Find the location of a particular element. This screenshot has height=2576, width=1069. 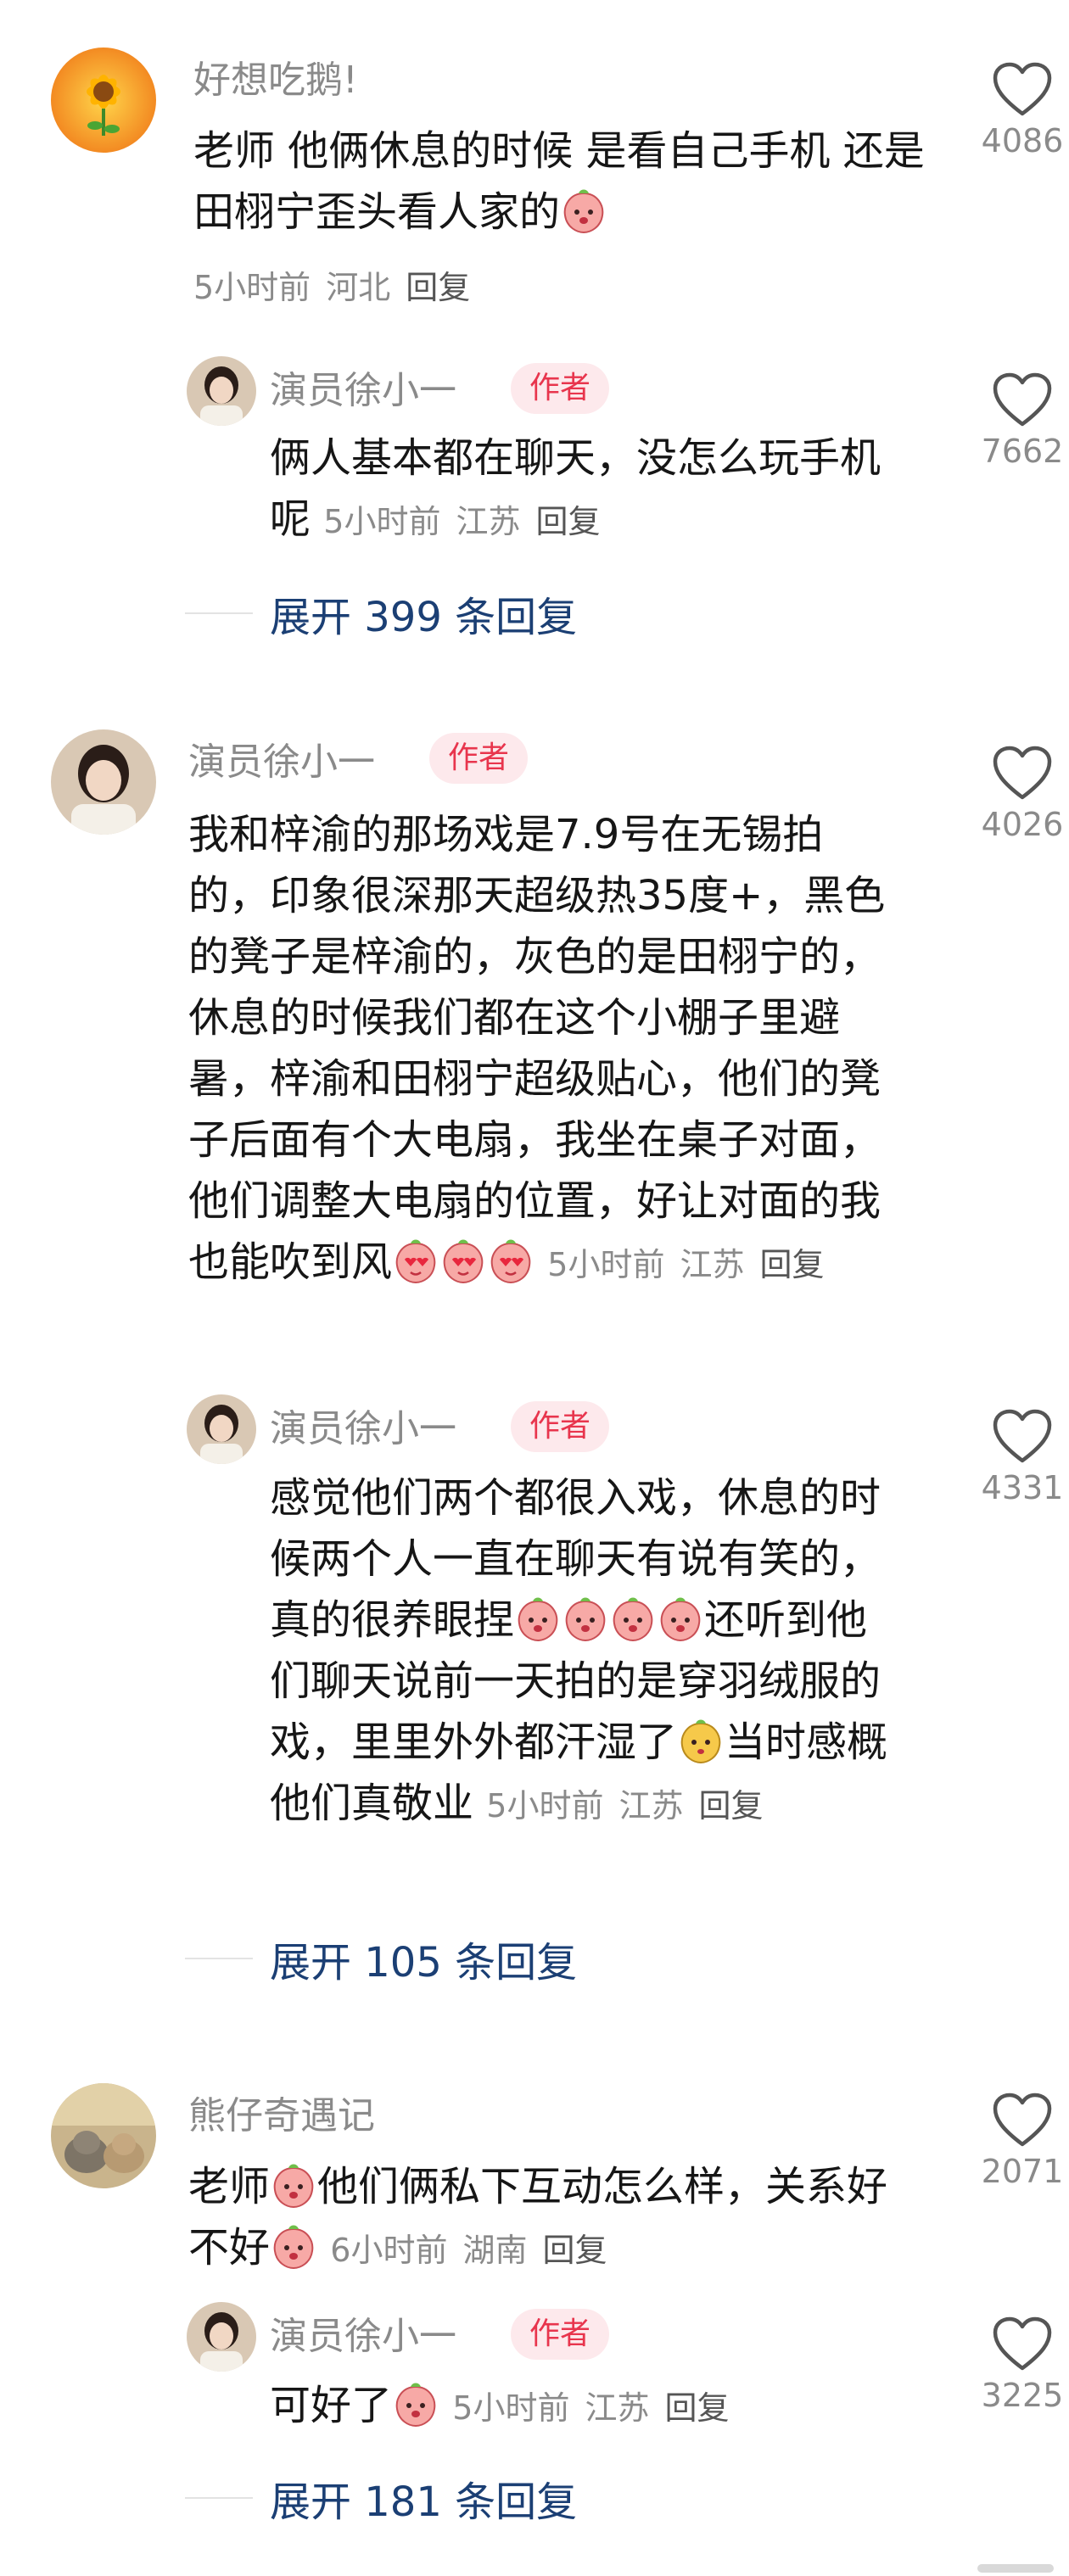

reply-text: 可好了 5小时前 江苏 回复 is located at coordinates (592, 2407).